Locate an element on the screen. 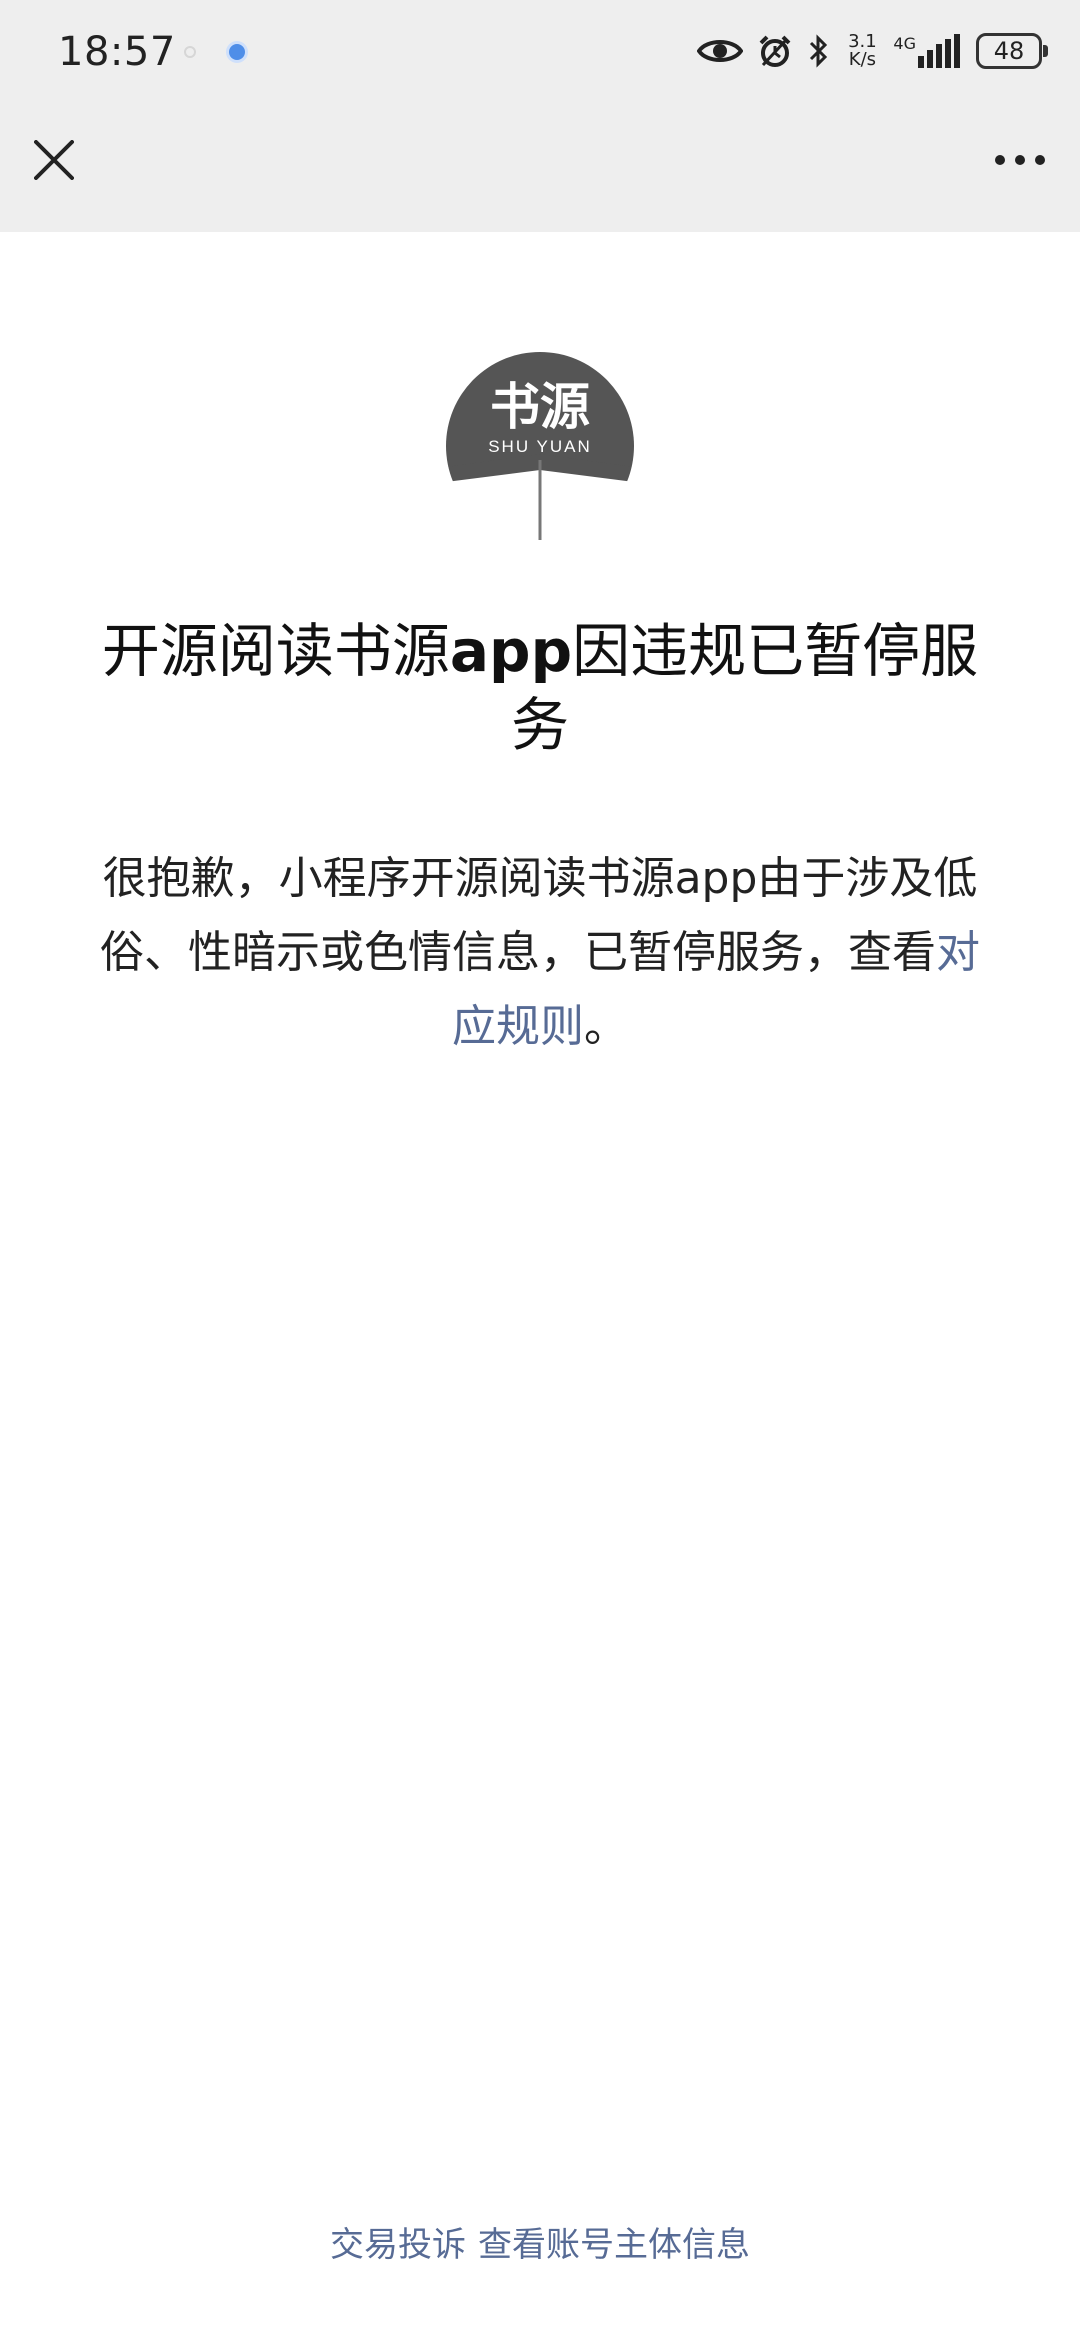 This screenshot has height=2340, width=1080. status-time: 18:57 is located at coordinates (117, 52).